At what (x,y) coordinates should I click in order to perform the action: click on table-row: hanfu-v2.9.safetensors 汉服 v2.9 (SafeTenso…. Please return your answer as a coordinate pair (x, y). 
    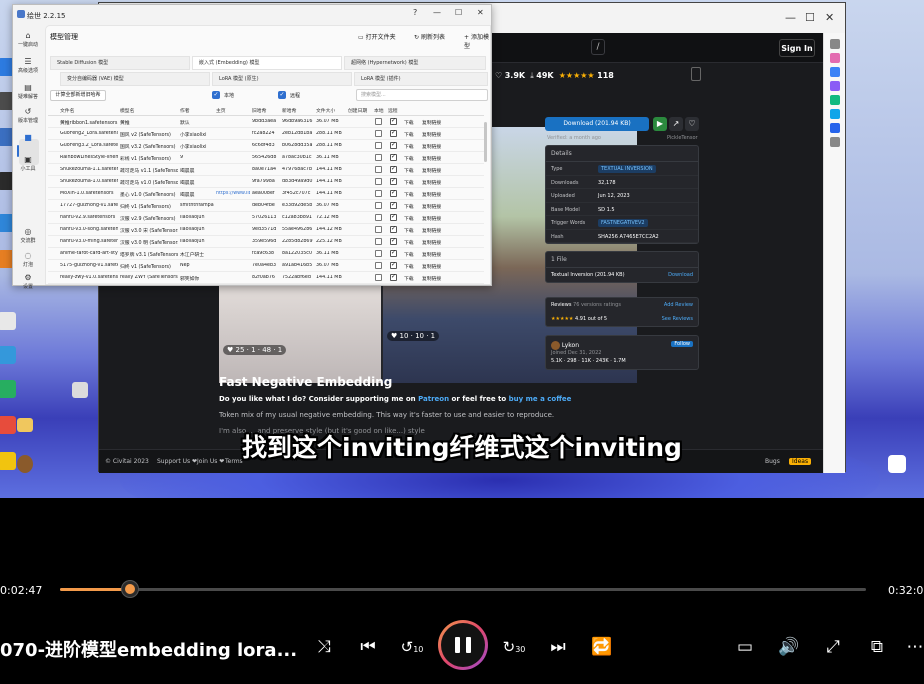
    Looking at the image, I should click on (266, 218).